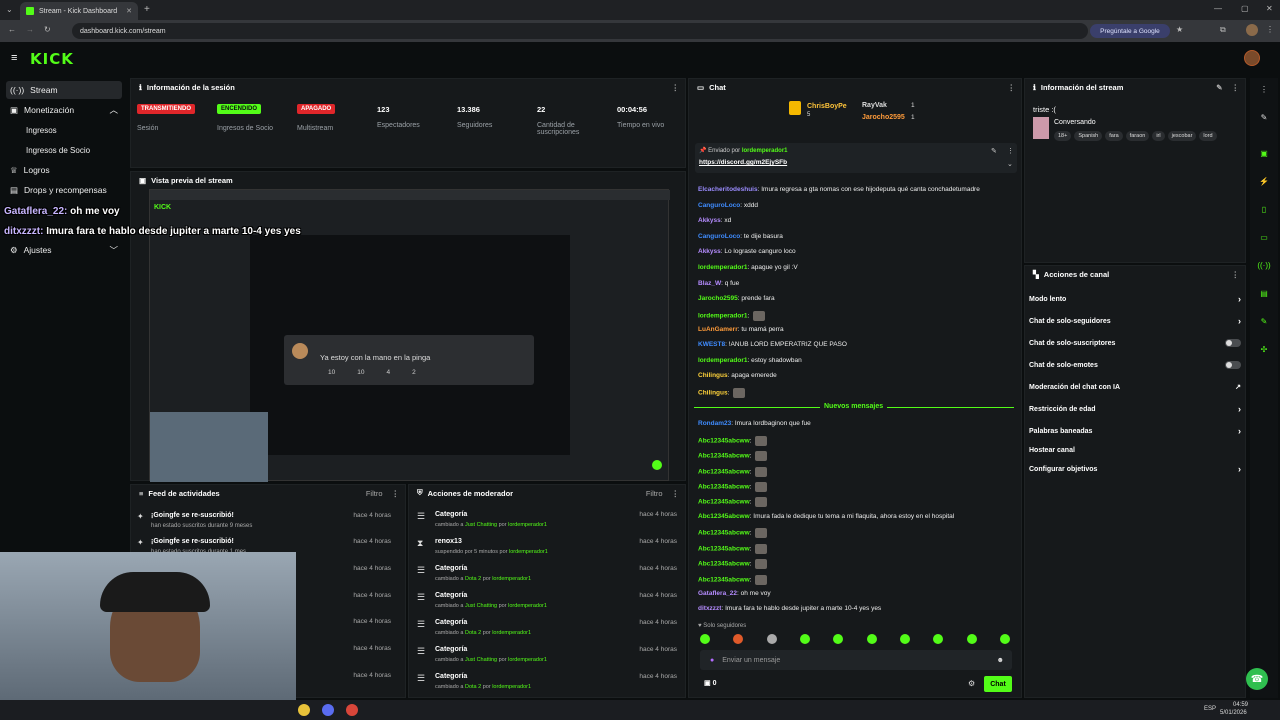 The height and width of the screenshot is (720, 1280). What do you see at coordinates (709, 283) in the screenshot?
I see `chat-username: Blaz_W` at bounding box center [709, 283].